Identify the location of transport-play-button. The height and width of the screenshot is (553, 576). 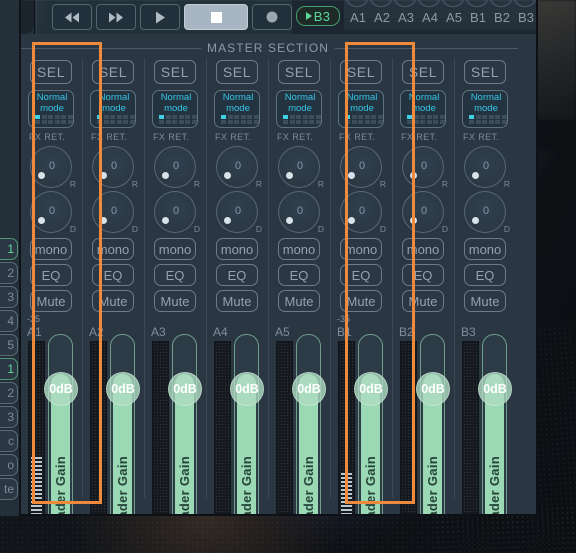
(160, 17).